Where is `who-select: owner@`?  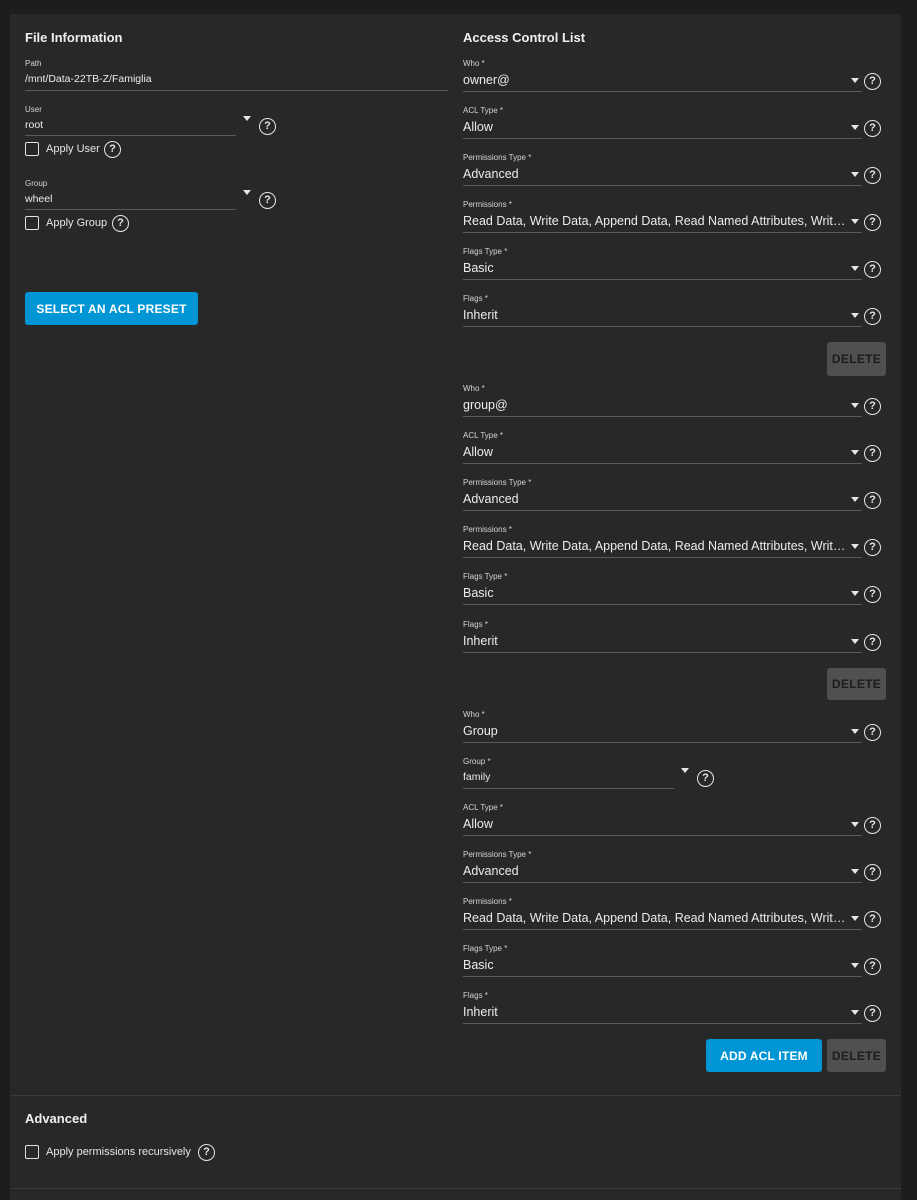
who-select: owner@ is located at coordinates (653, 80).